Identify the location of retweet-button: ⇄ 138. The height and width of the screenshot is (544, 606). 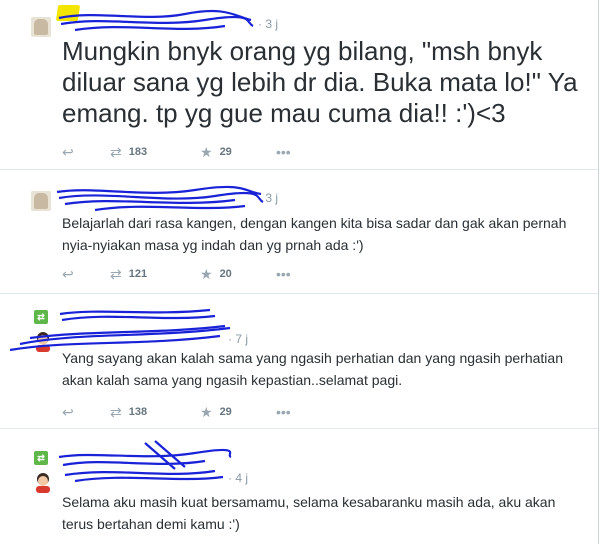
(128, 412).